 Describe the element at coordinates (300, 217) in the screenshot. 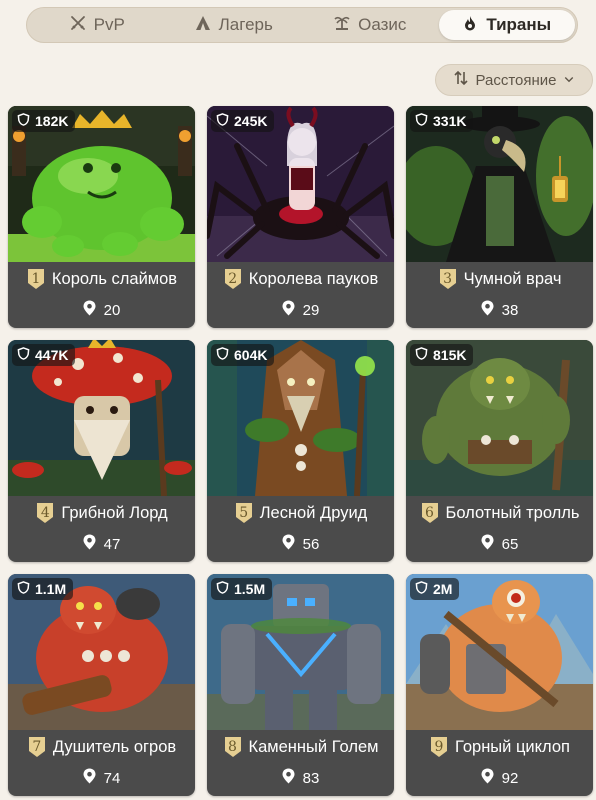

I see `tyrant-card: 245K 2 Королева пауков 29` at that location.